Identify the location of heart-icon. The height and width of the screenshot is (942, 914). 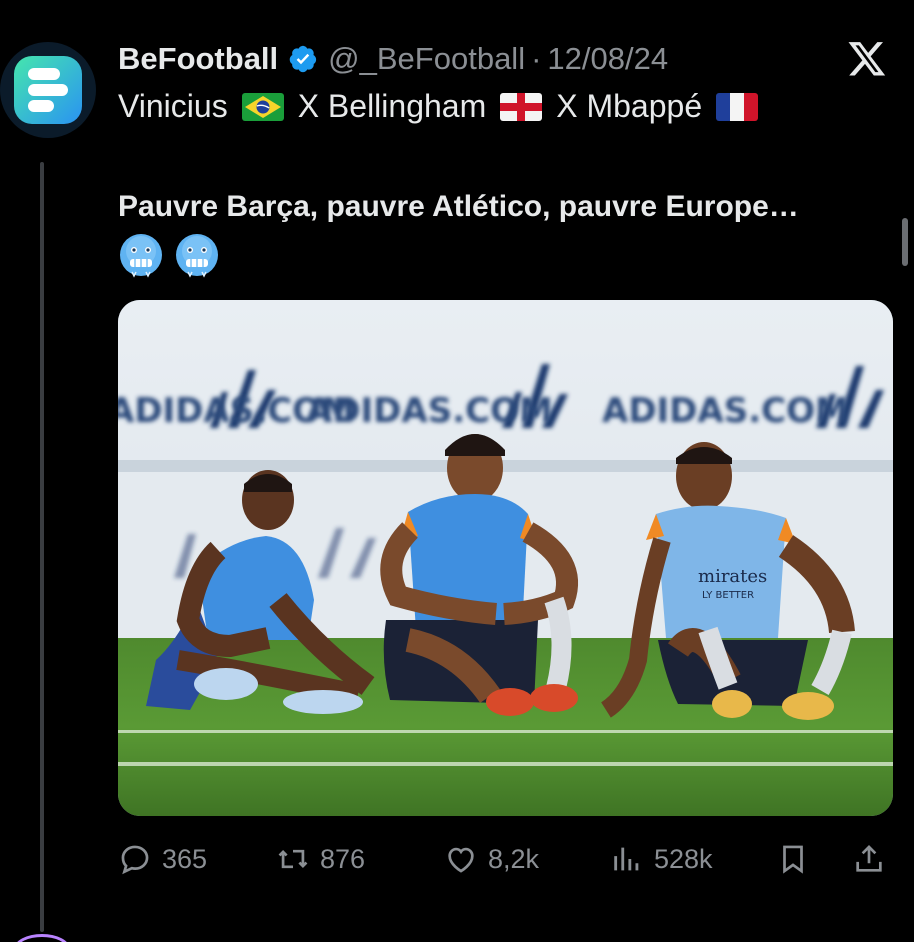
(461, 860).